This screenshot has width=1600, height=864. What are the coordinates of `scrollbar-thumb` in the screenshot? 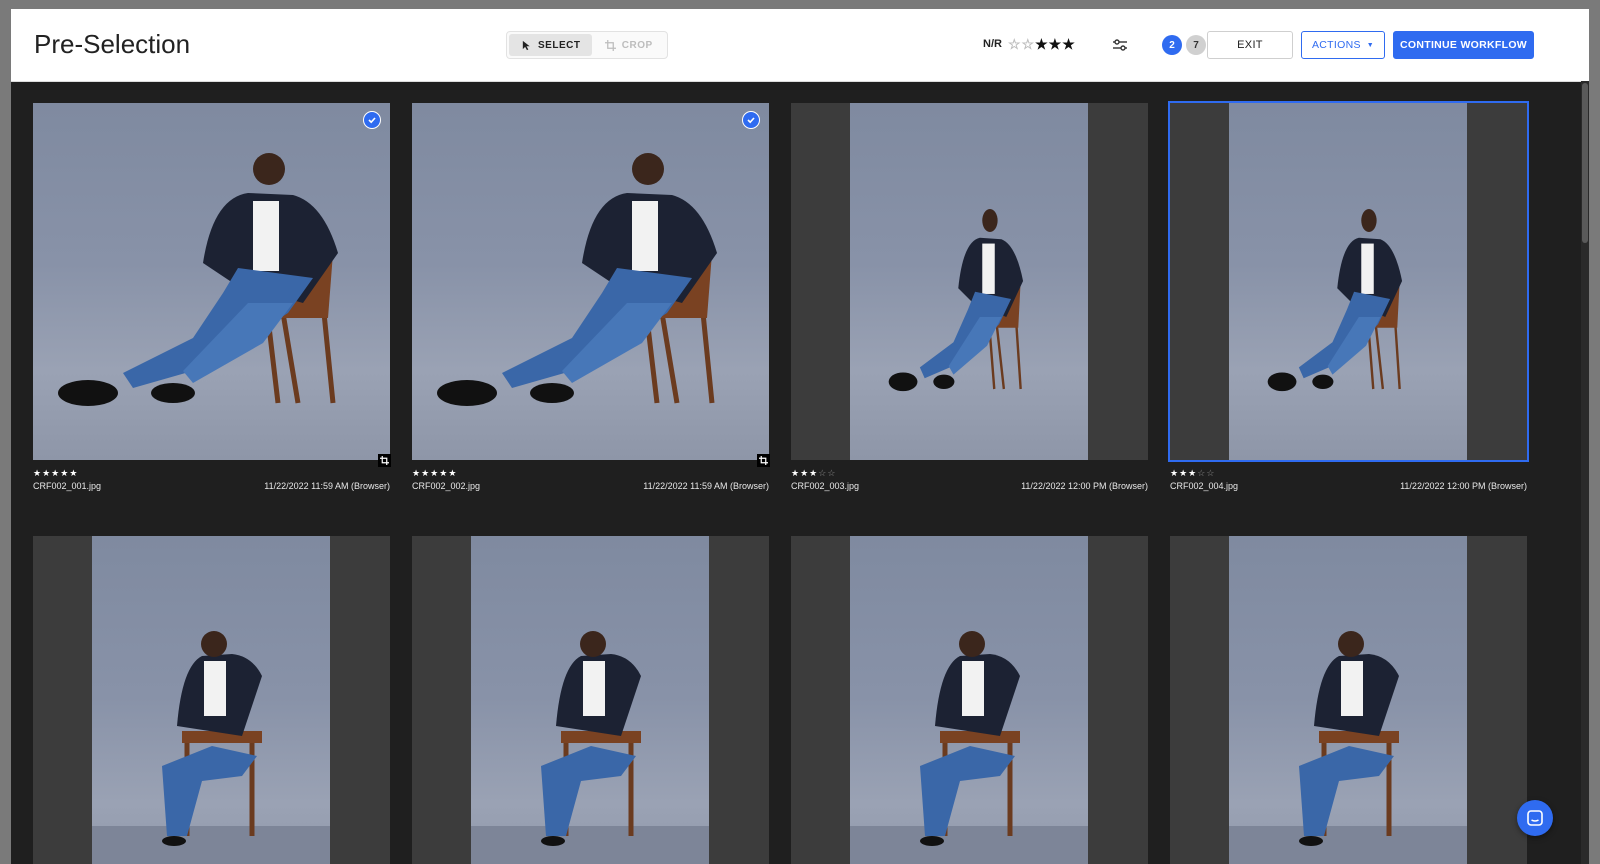 It's located at (1585, 163).